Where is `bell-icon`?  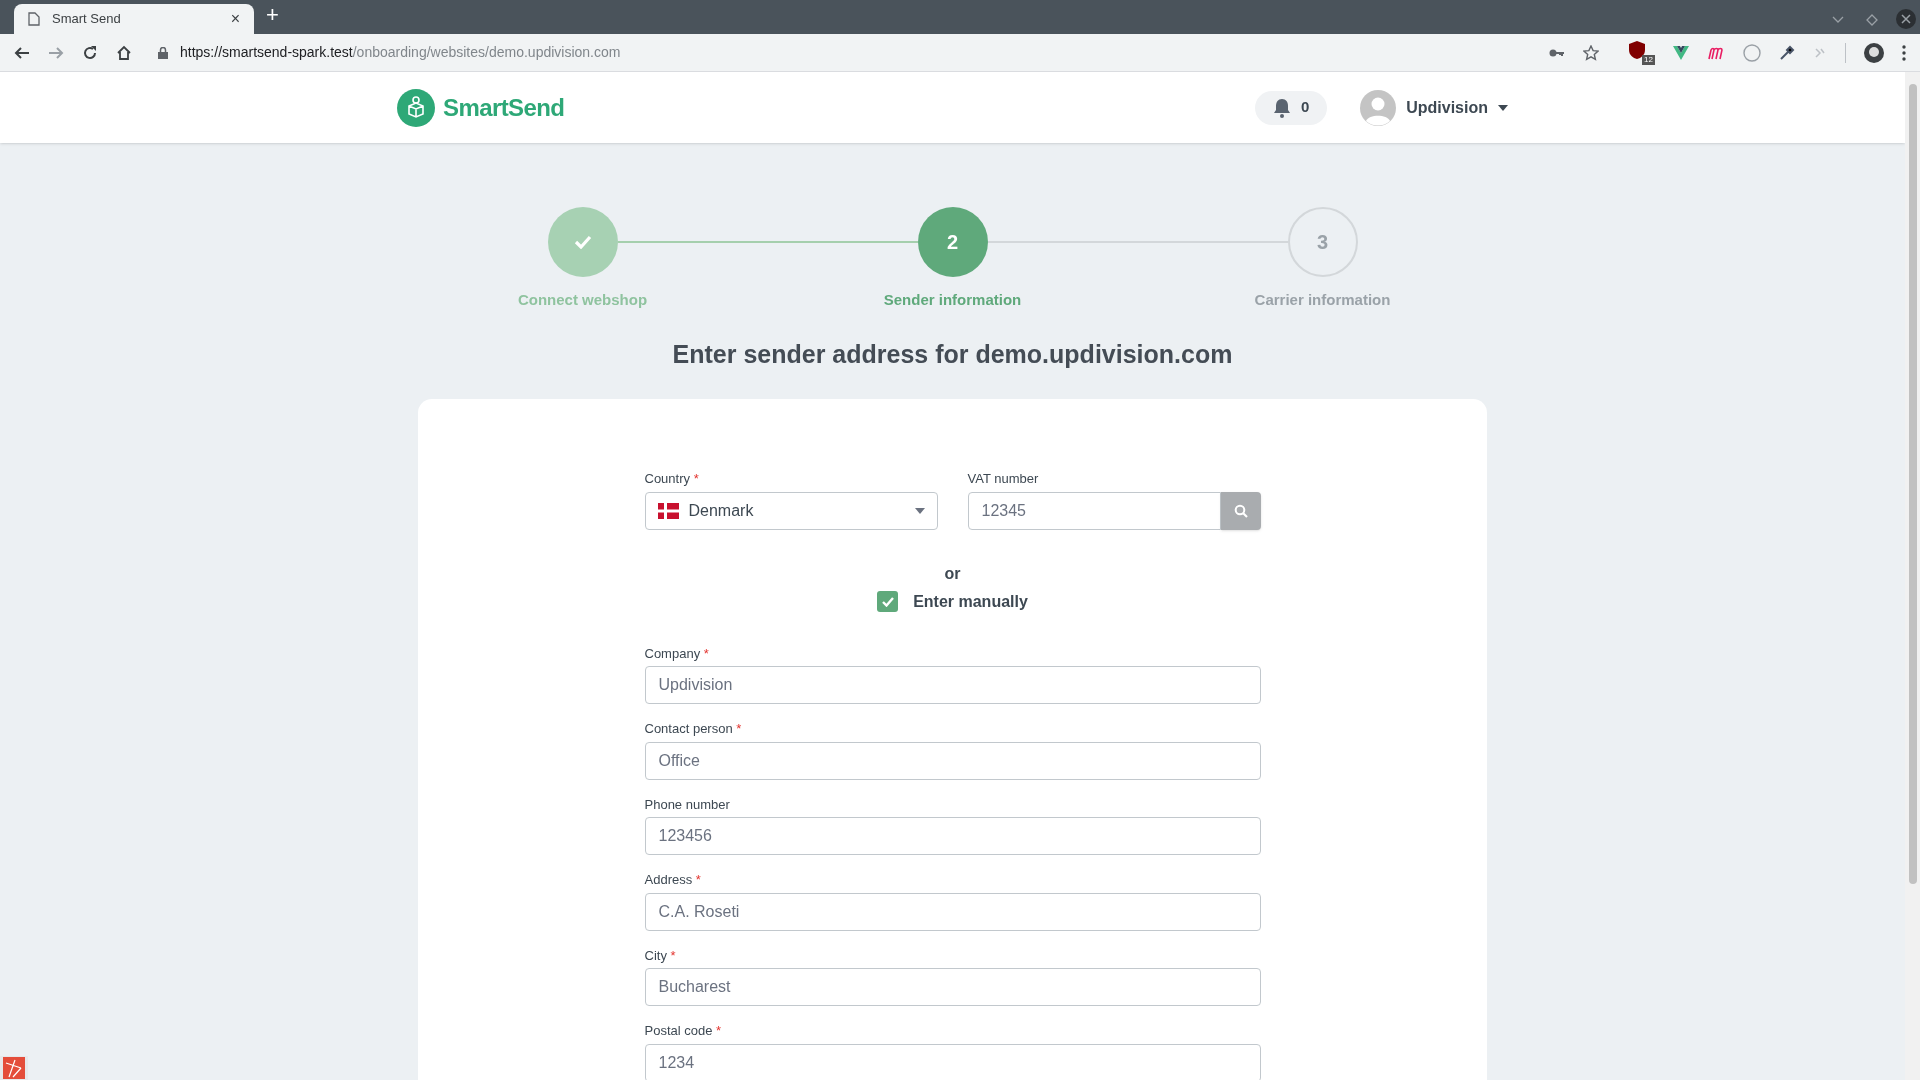 bell-icon is located at coordinates (1281, 107).